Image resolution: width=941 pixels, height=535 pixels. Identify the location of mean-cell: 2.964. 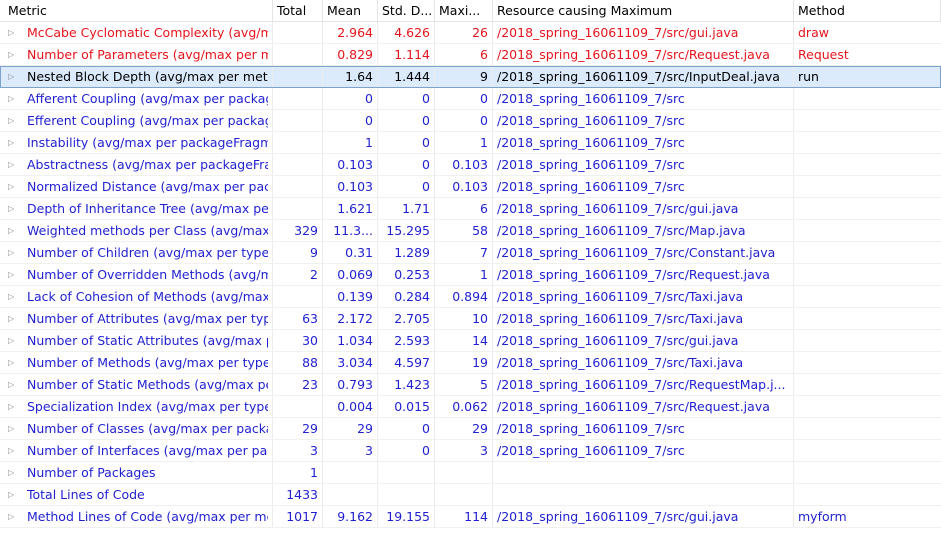
(350, 32).